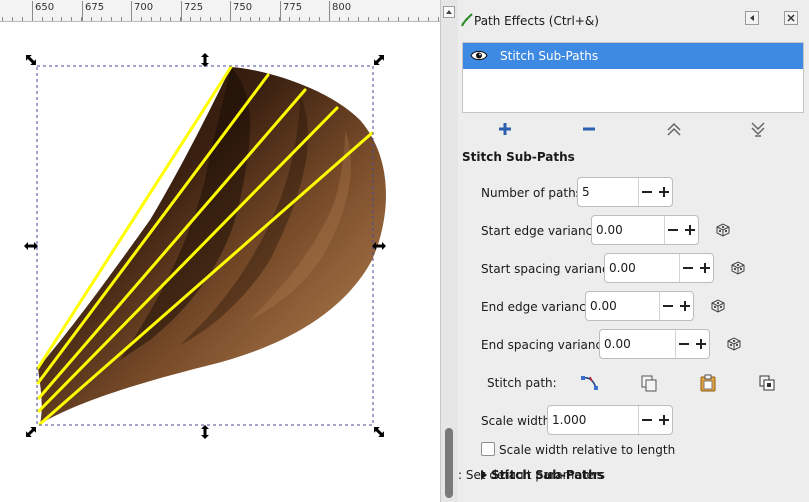 This screenshot has height=502, width=809. I want to click on chevron-down-icon, so click(758, 129).